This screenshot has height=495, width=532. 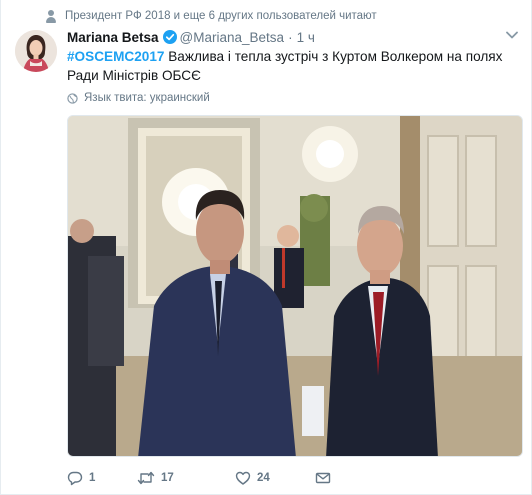 What do you see at coordinates (243, 478) in the screenshot?
I see `heart-icon` at bounding box center [243, 478].